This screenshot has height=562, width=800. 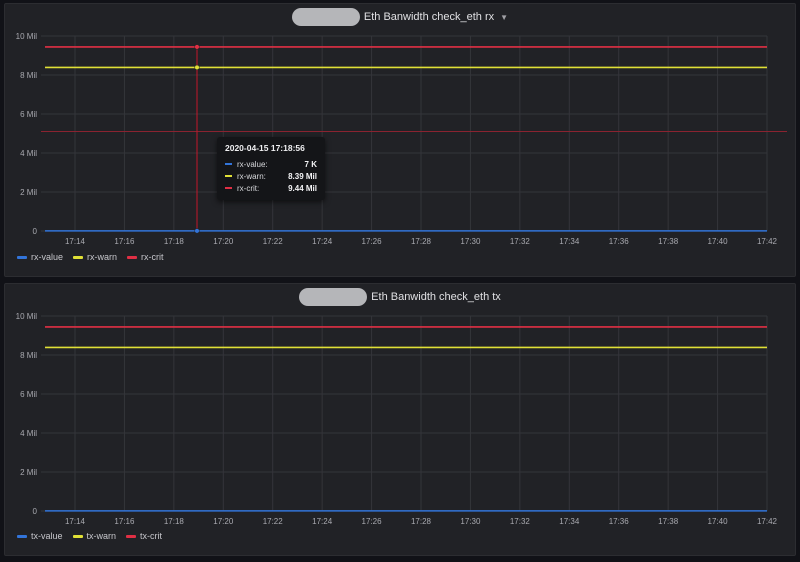 I want to click on legend-item-tx-warn: tx-warn, so click(x=94, y=536).